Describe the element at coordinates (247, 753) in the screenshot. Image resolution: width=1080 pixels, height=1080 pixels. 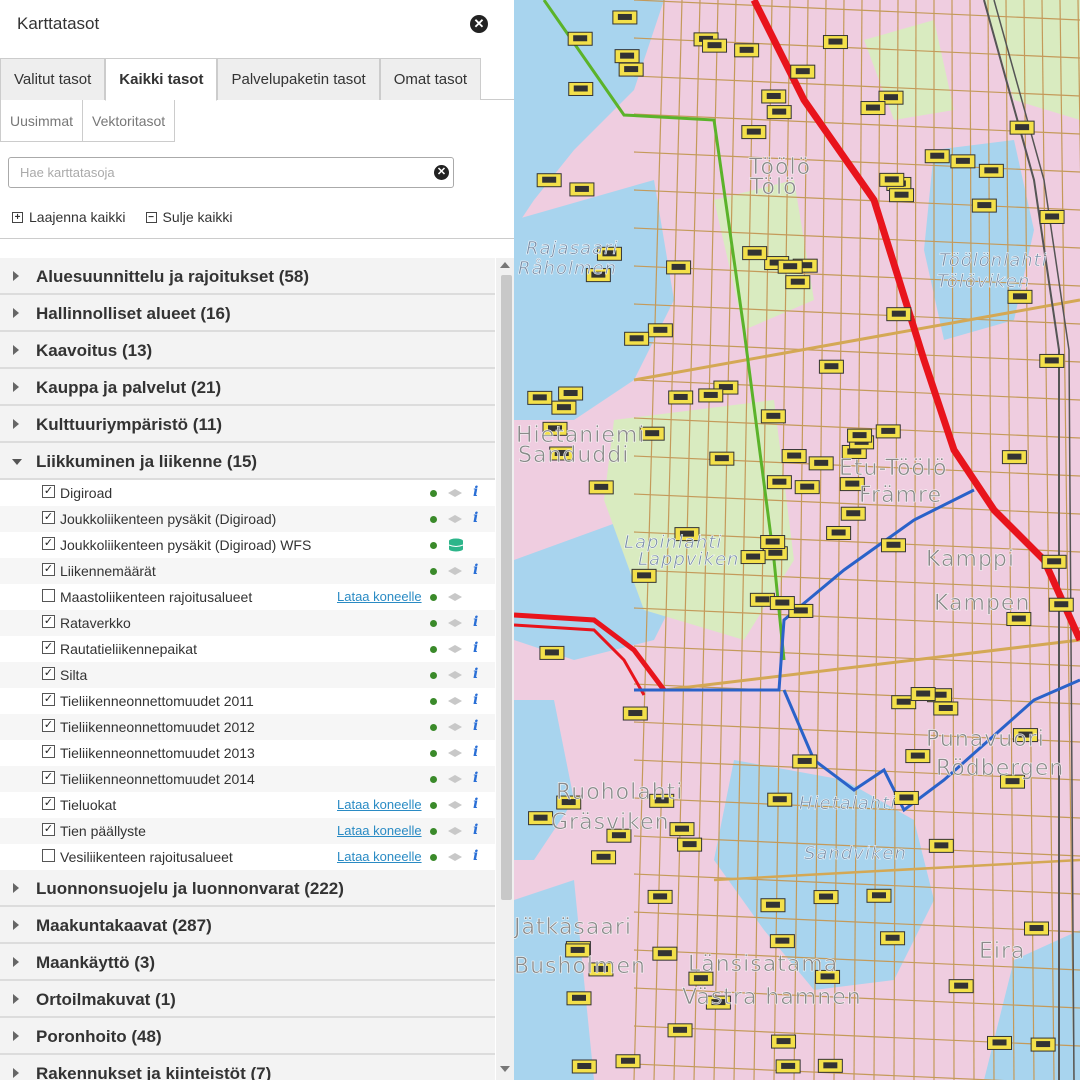
I see `layer-row: ✓ Tieliikenneonnettomuudet 2013 i` at that location.